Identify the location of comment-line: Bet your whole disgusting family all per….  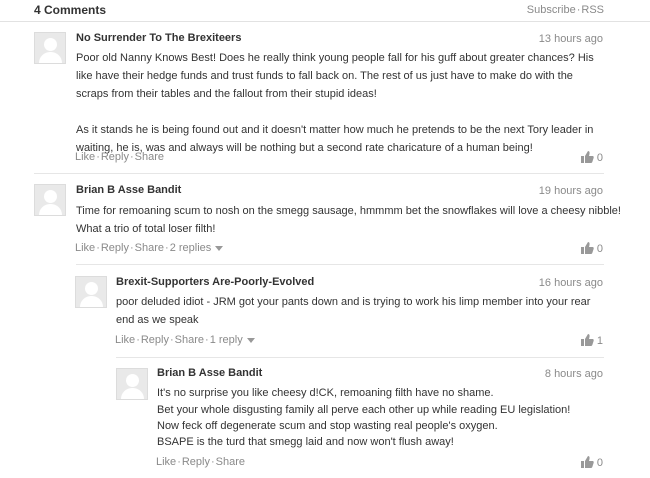
(364, 410).